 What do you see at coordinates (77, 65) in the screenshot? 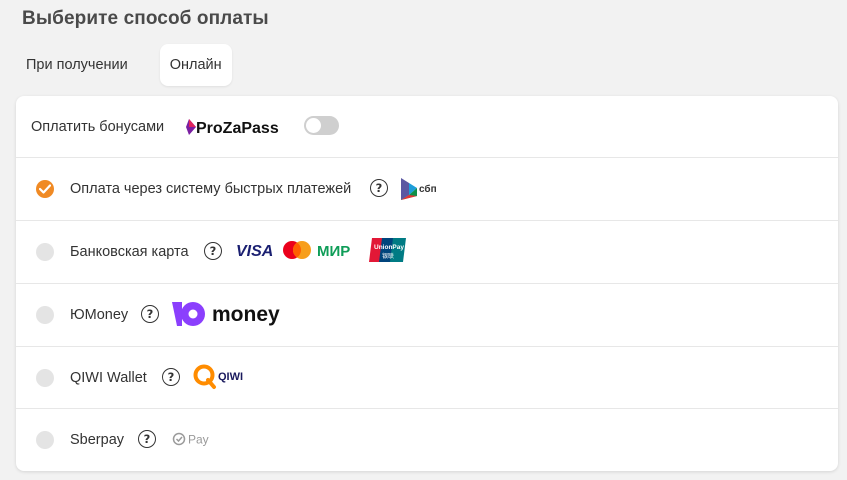
I see `tab-on-delivery: При получении` at bounding box center [77, 65].